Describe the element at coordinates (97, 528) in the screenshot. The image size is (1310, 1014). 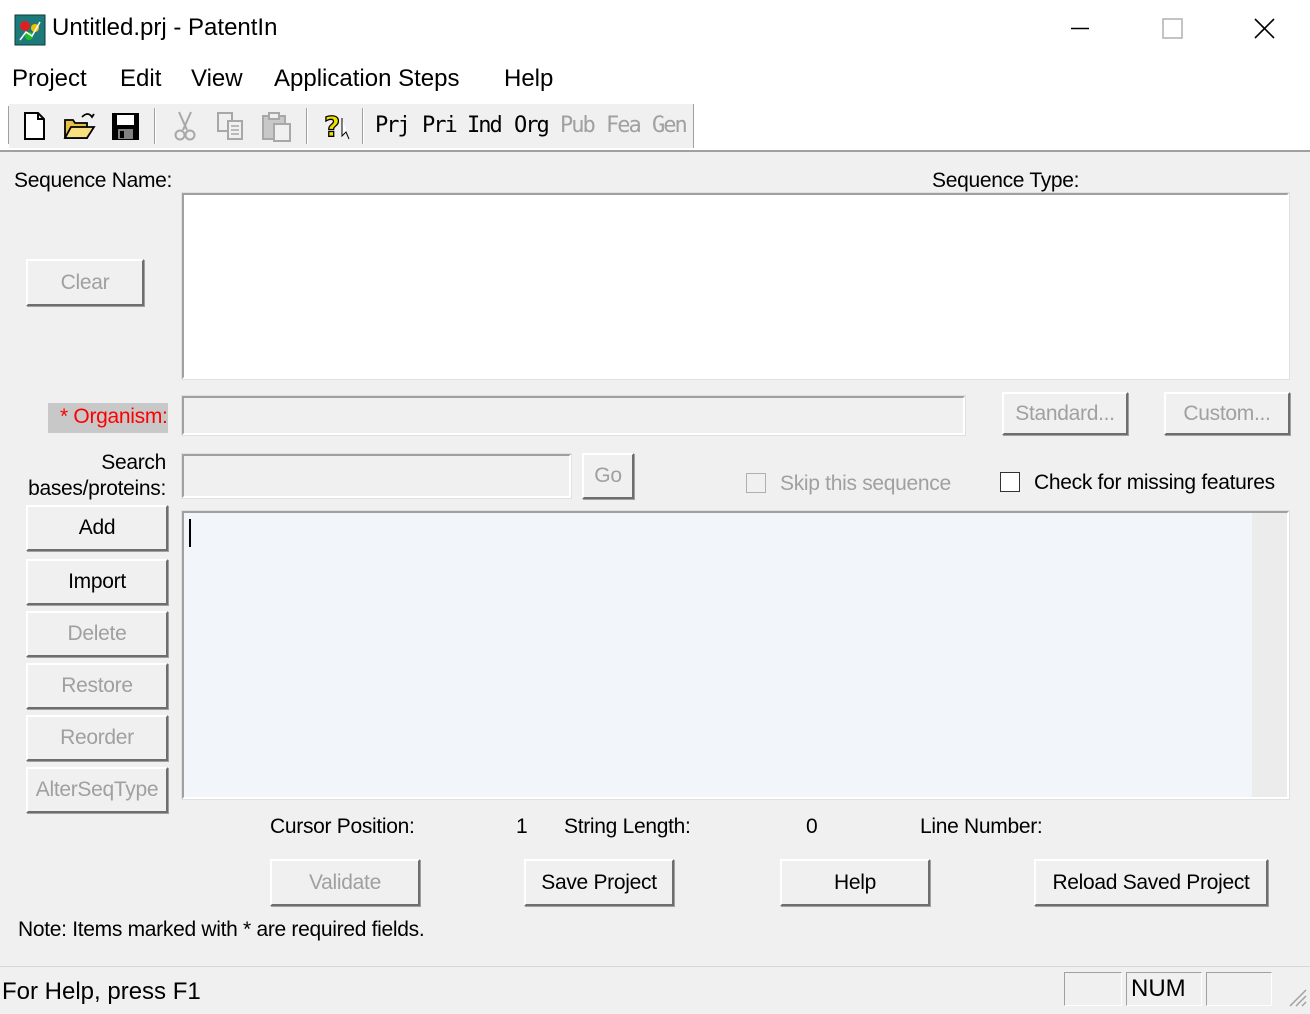
I see `add-button: Add` at that location.